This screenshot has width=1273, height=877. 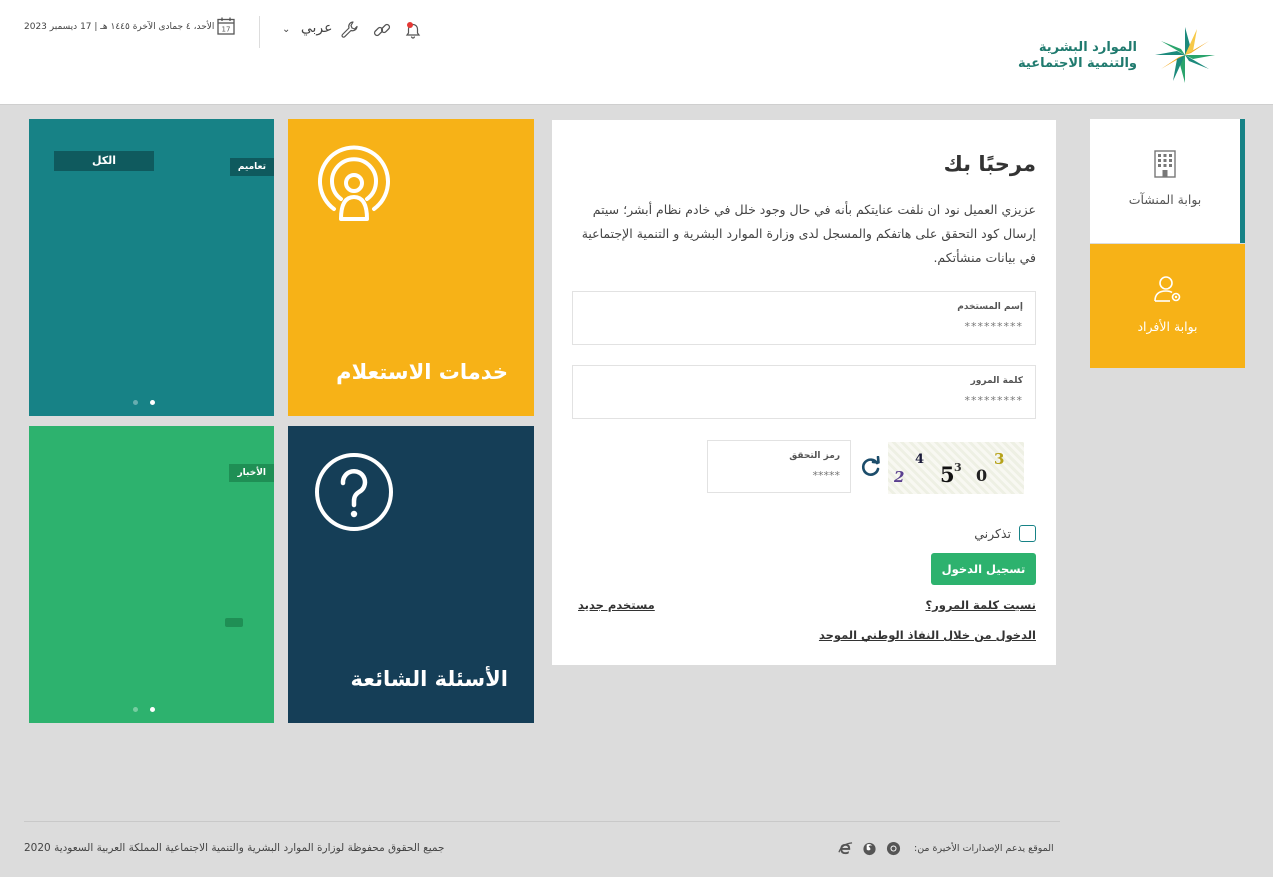 What do you see at coordinates (234, 622) in the screenshot?
I see `news-more-button` at bounding box center [234, 622].